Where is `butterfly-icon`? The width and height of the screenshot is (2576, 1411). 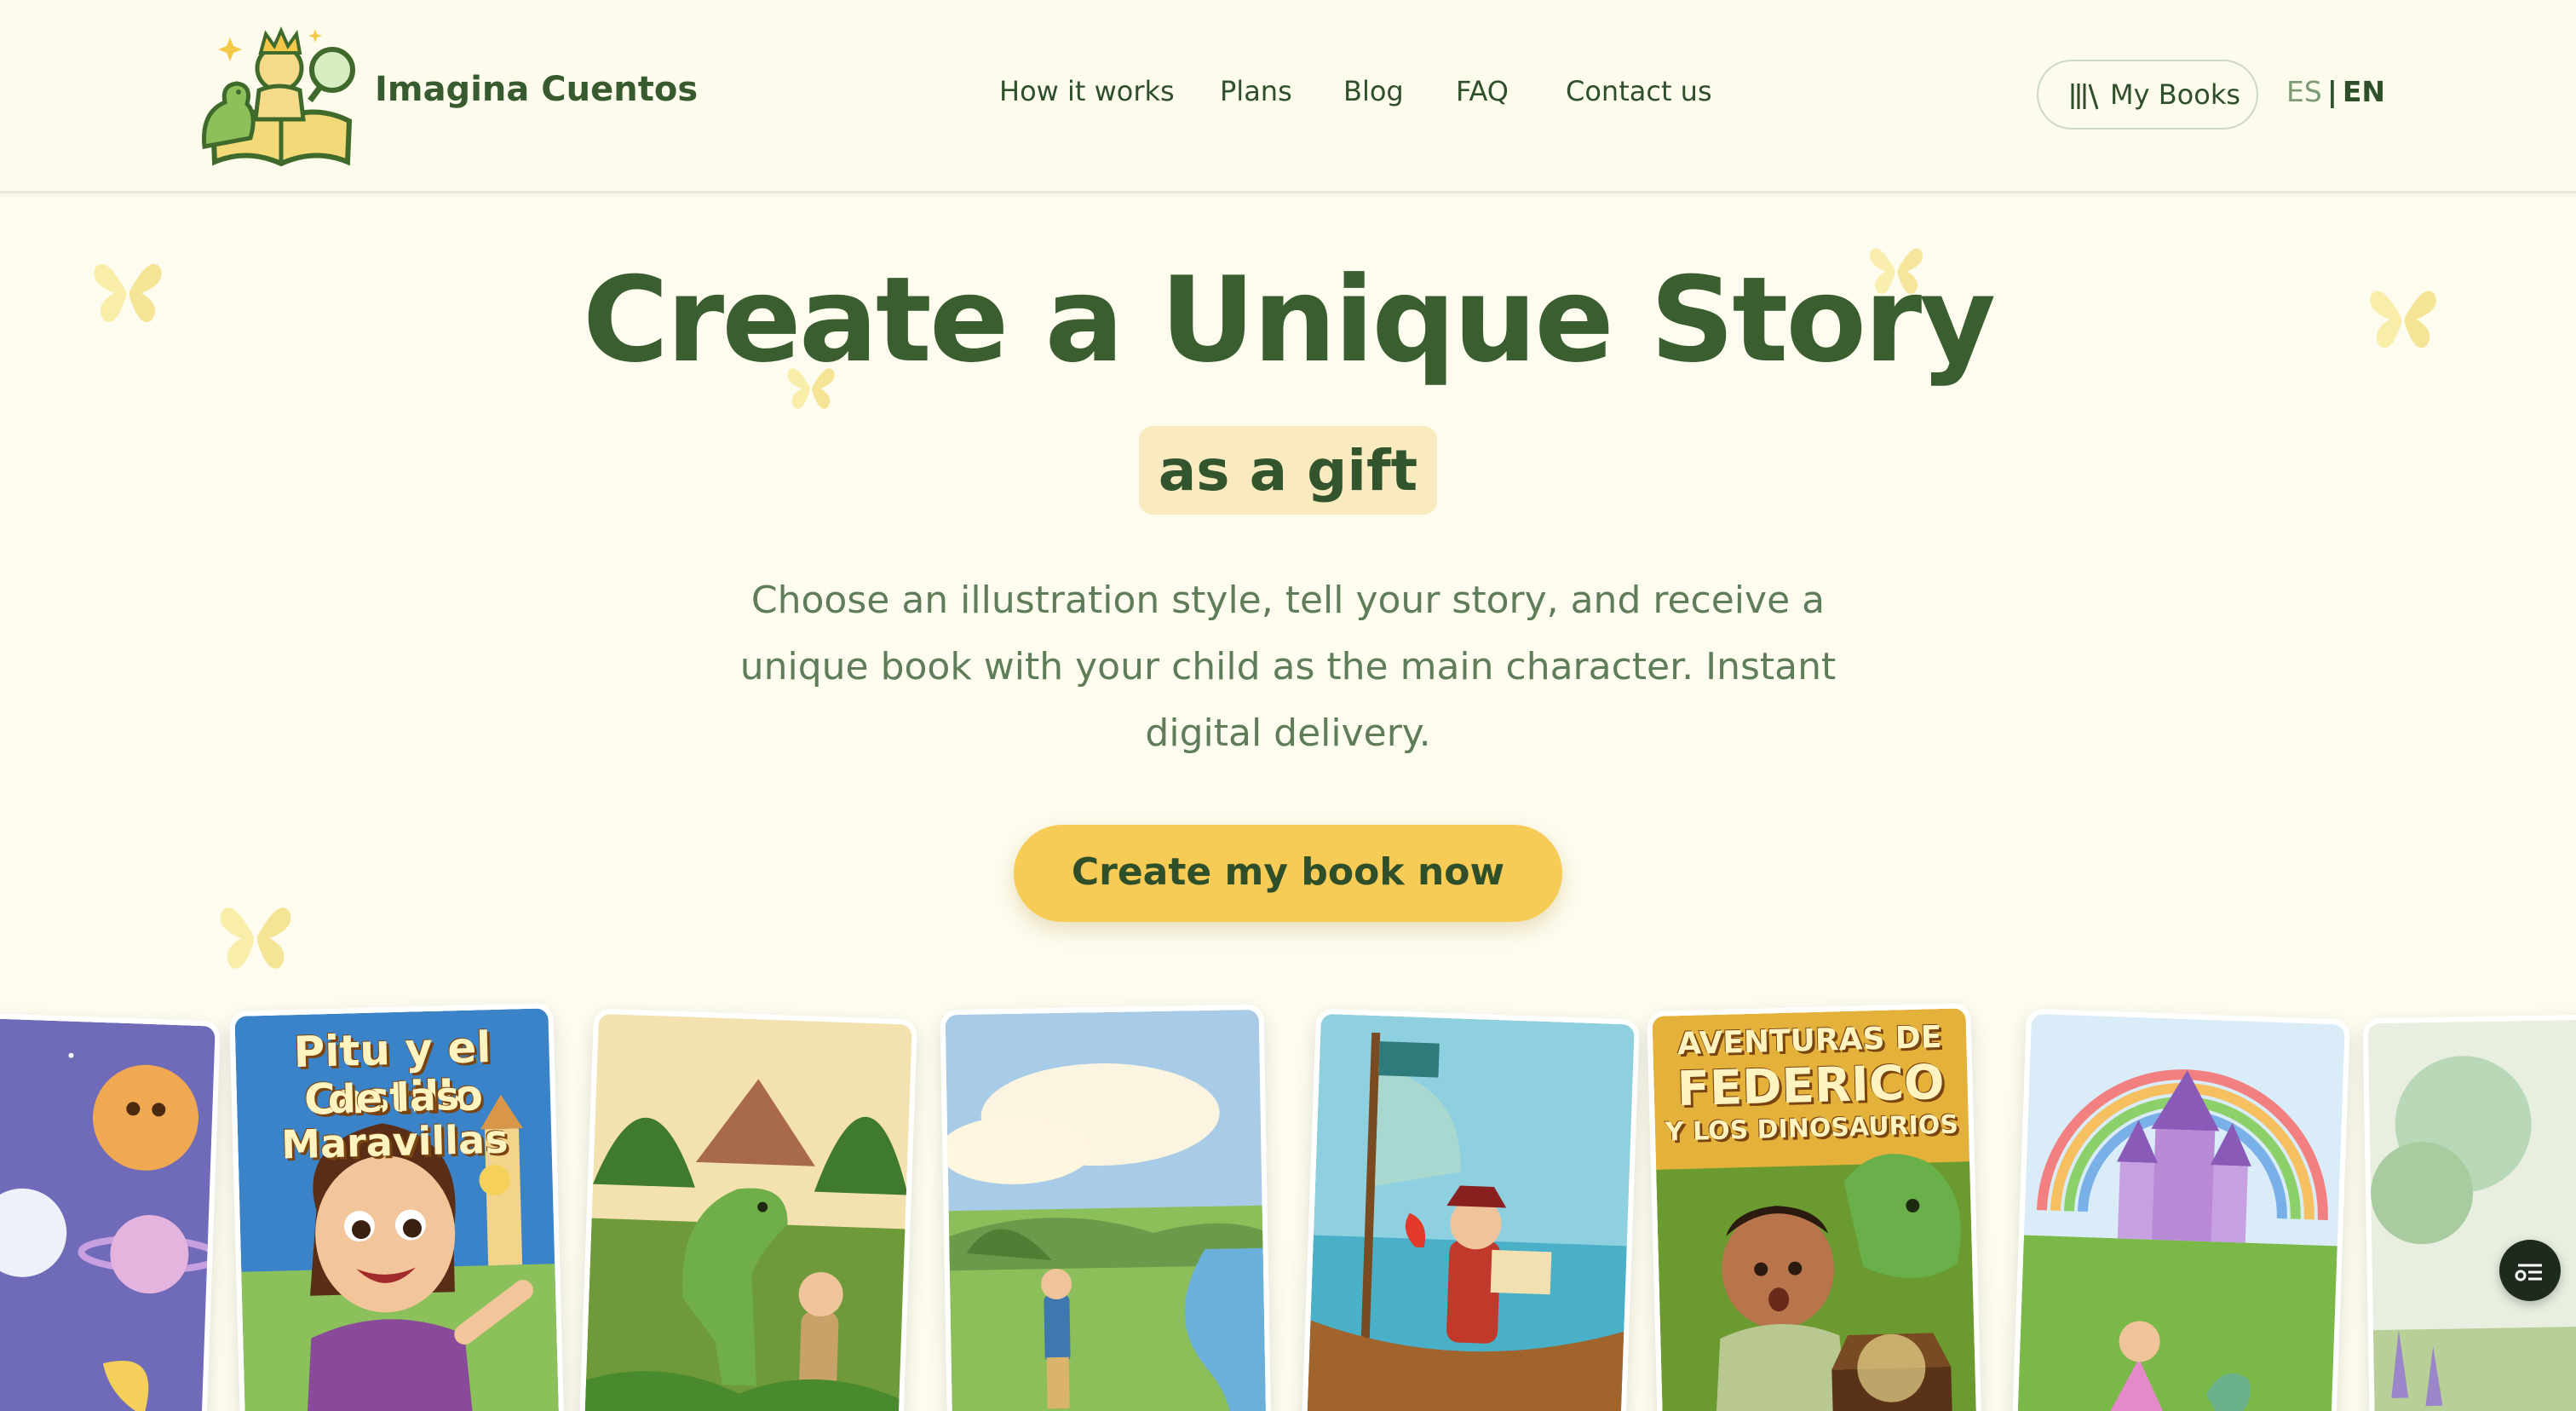 butterfly-icon is located at coordinates (256, 938).